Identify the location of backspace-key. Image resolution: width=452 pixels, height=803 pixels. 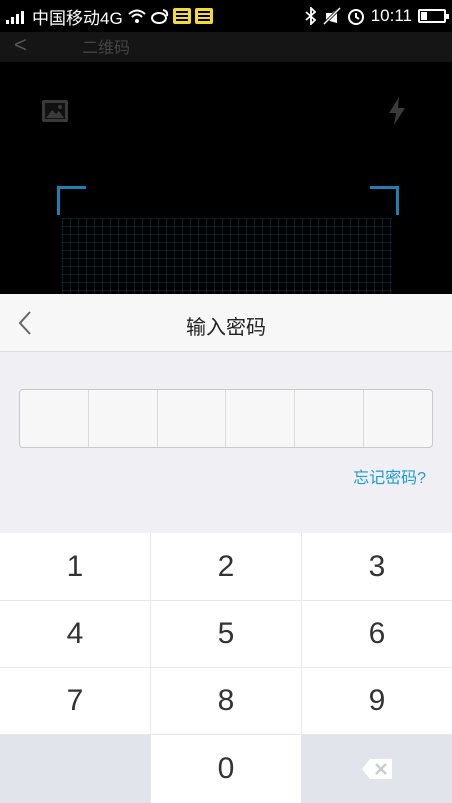
(377, 769).